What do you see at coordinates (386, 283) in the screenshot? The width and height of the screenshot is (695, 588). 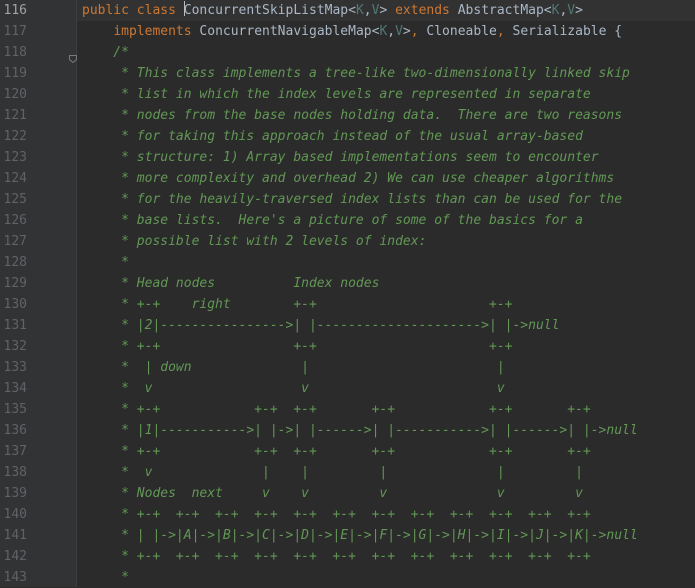 I see `code-line: * Head nodes Index nodes` at bounding box center [386, 283].